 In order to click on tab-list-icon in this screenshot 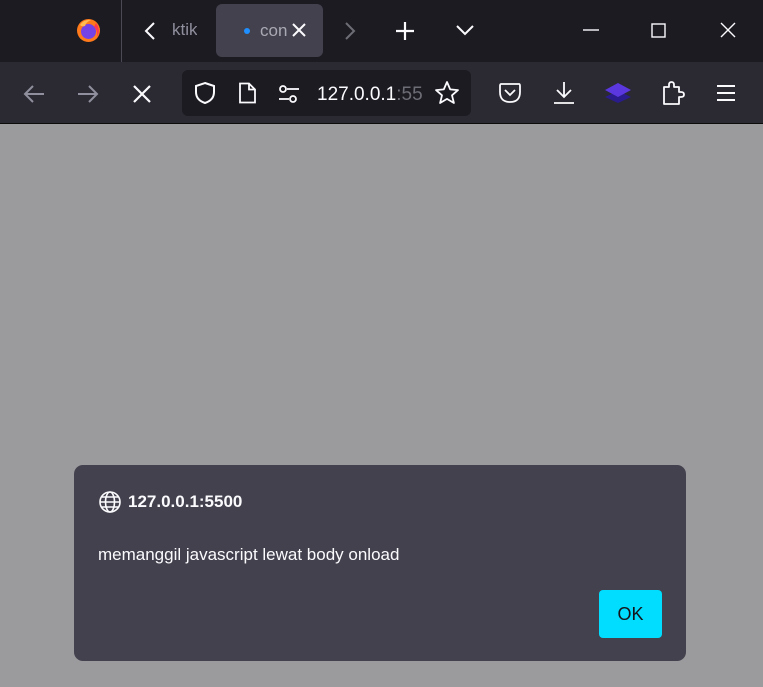, I will do `click(465, 30)`.